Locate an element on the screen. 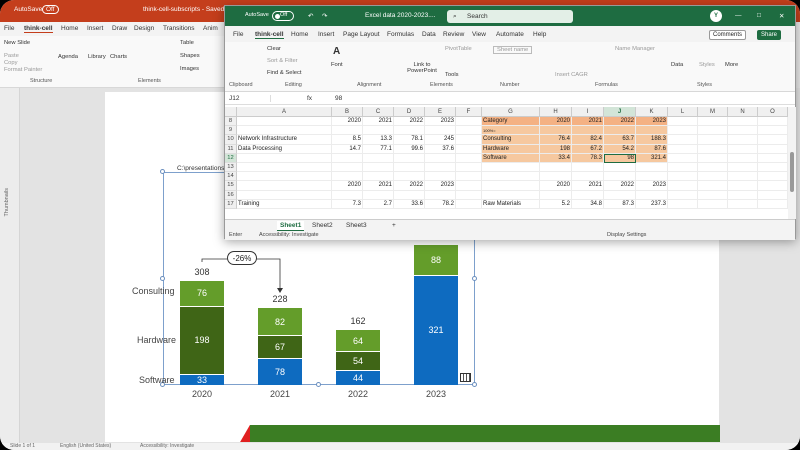 This screenshot has height=450, width=800. row-header-9: 9 is located at coordinates (231, 131).